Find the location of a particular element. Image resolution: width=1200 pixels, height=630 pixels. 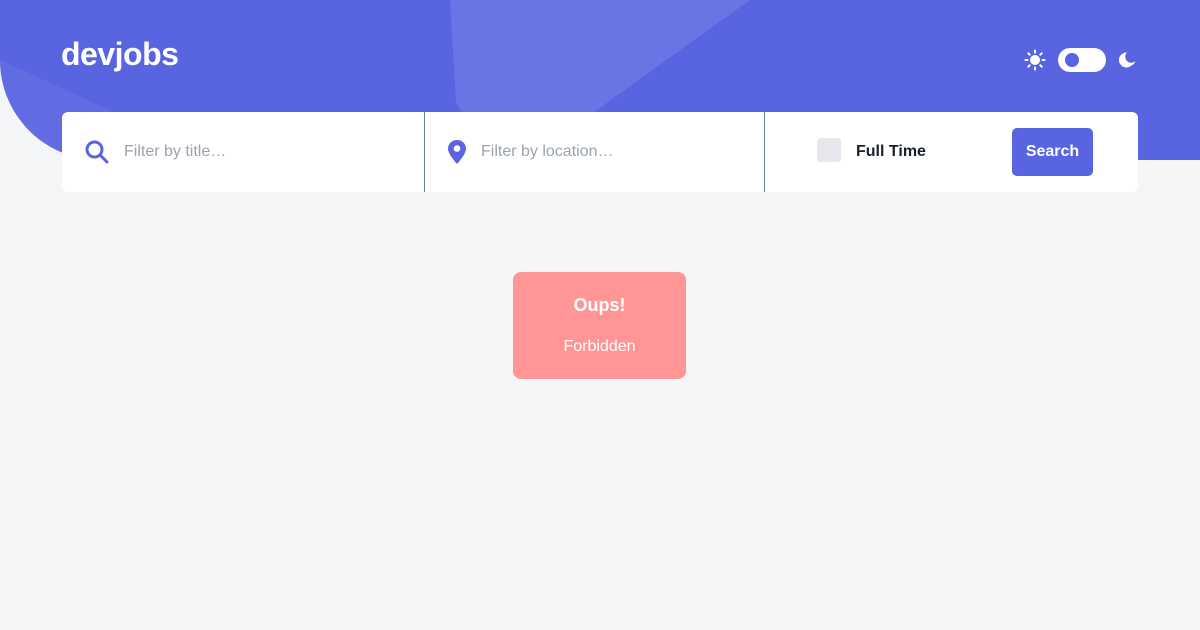

location-filter is located at coordinates (595, 152).